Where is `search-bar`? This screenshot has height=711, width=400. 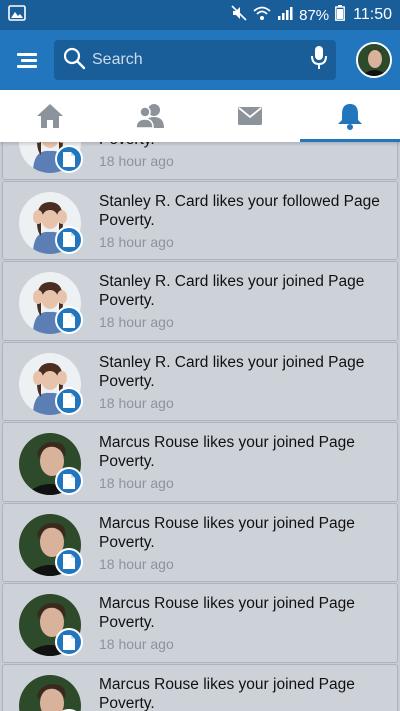
search-bar is located at coordinates (195, 60).